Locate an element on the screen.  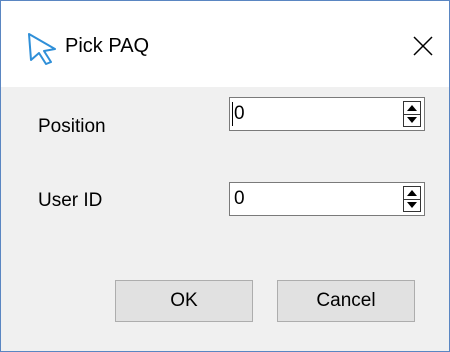
user-id-spin-arrows is located at coordinates (412, 199).